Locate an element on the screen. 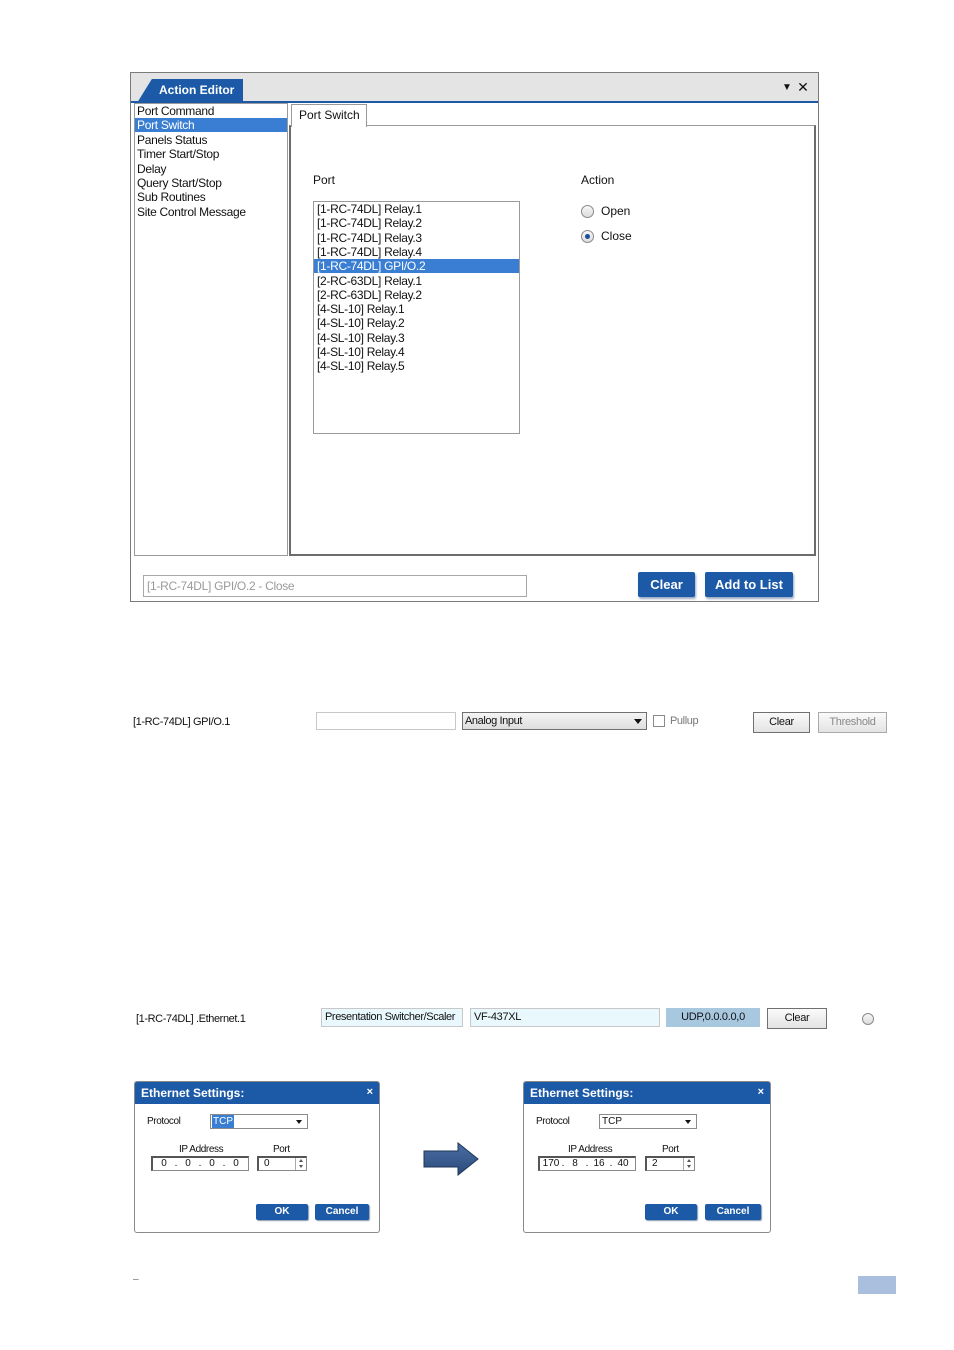 Image resolution: width=954 pixels, height=1350 pixels. port-stepper: 0 is located at coordinates (282, 1163).